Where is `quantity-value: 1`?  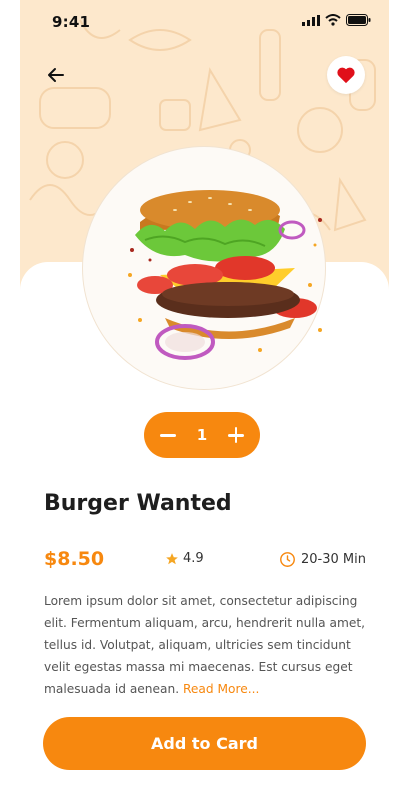 quantity-value: 1 is located at coordinates (202, 435).